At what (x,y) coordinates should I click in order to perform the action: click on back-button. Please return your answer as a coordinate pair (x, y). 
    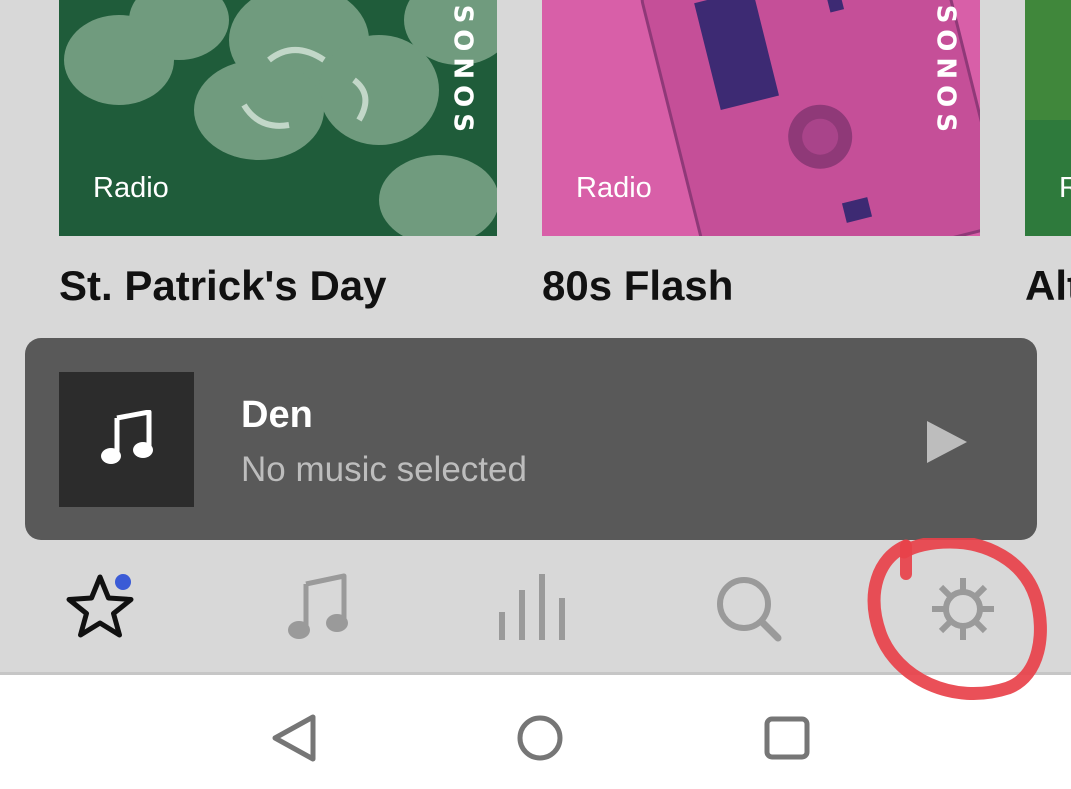
    Looking at the image, I should click on (295, 732).